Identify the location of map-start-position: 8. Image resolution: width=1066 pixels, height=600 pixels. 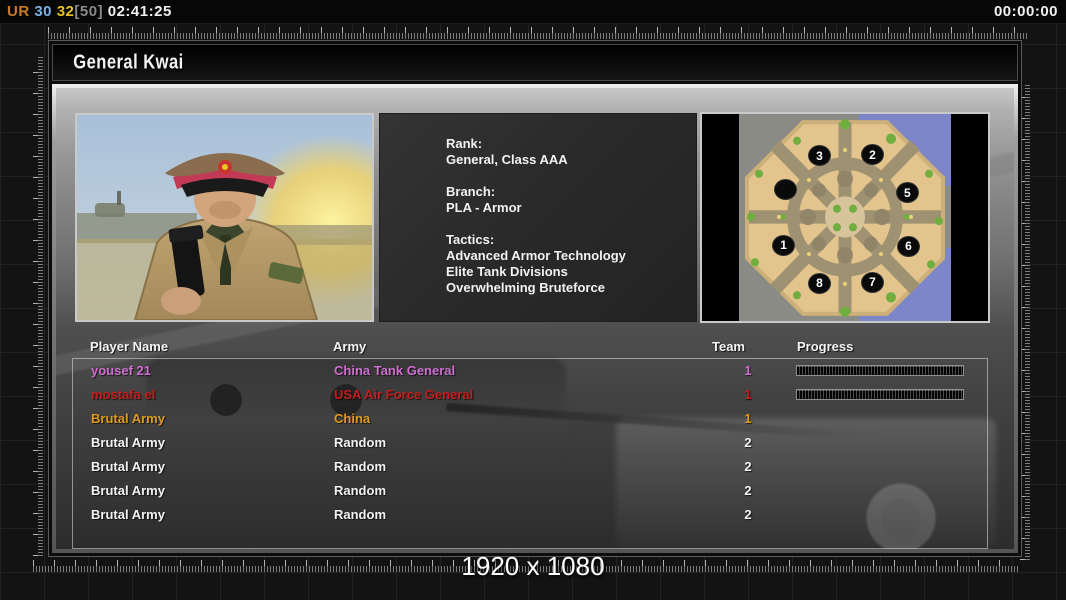
(819, 283).